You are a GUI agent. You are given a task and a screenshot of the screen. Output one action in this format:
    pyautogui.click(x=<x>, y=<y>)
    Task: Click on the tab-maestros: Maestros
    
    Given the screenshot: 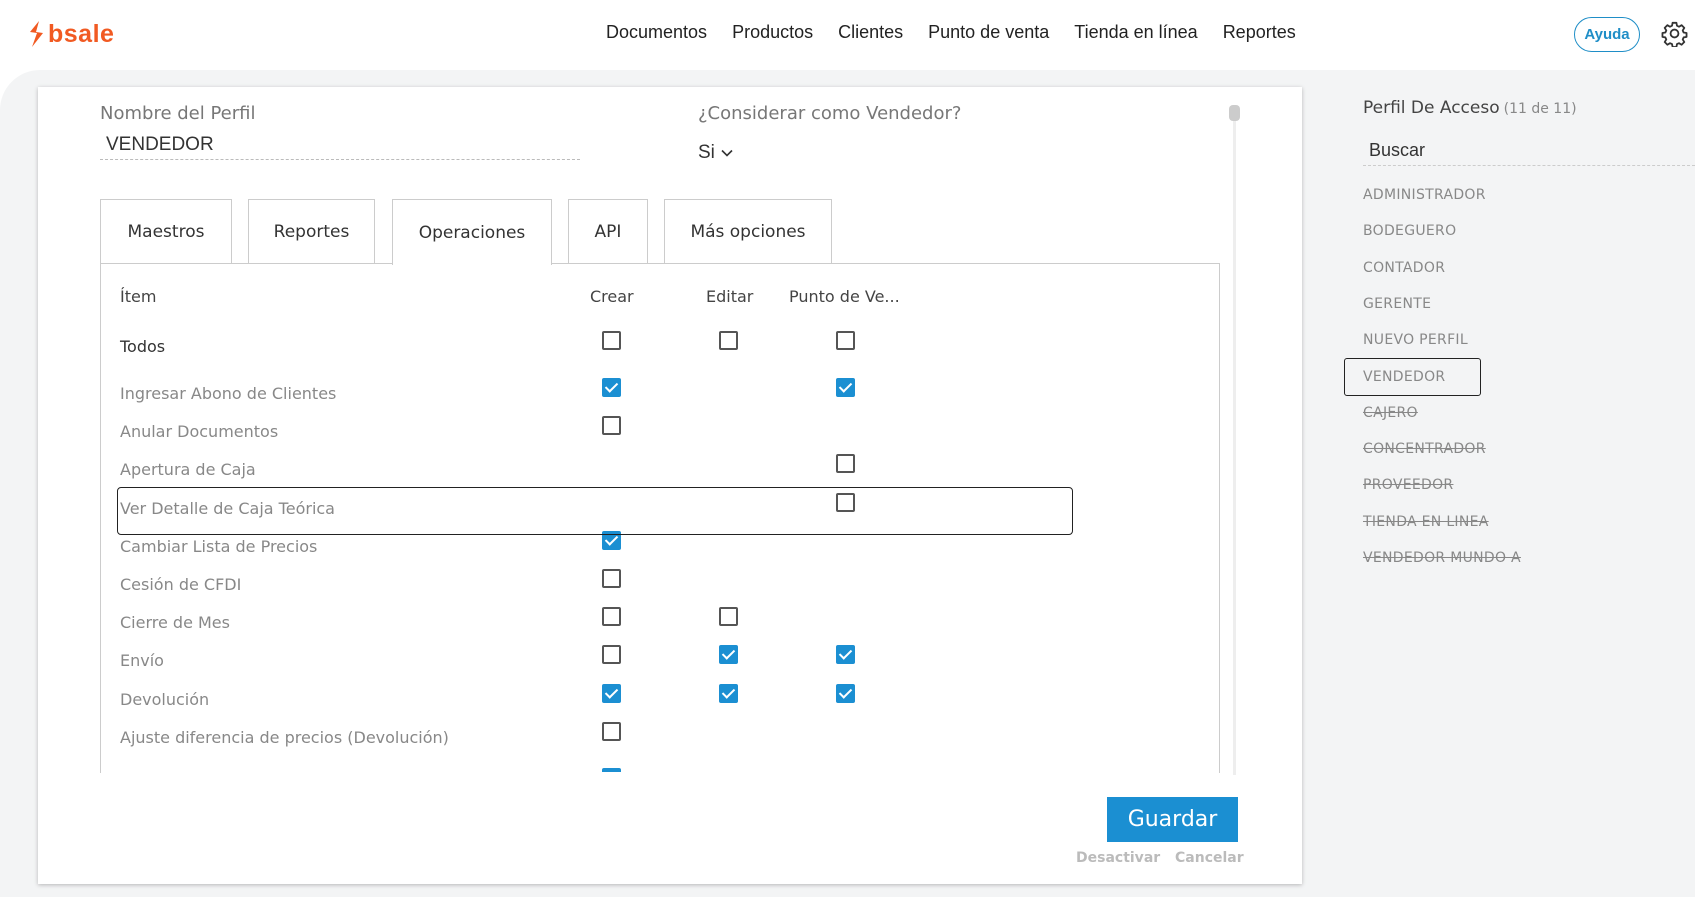 What is the action you would take?
    pyautogui.click(x=166, y=231)
    